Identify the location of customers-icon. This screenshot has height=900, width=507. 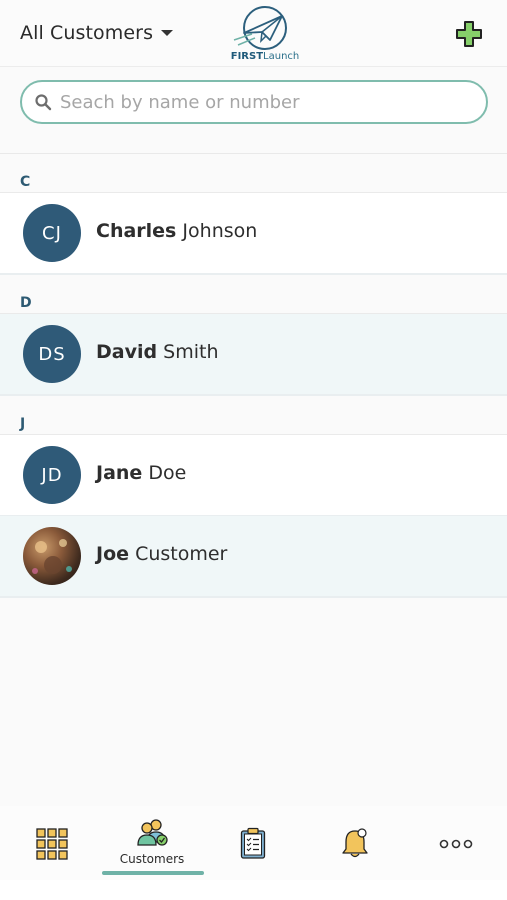
(152, 832).